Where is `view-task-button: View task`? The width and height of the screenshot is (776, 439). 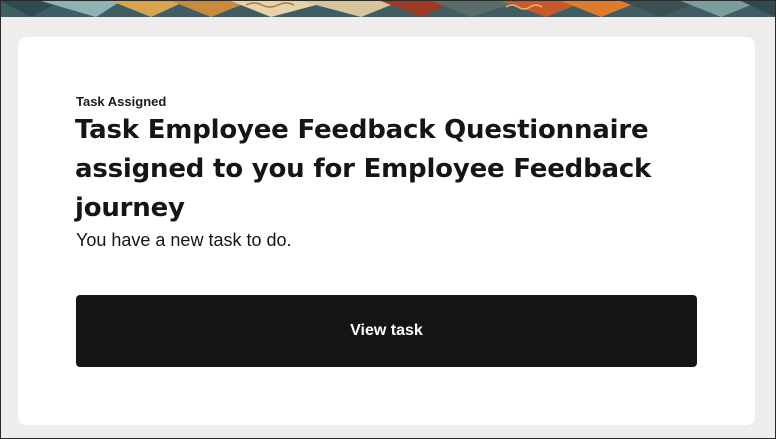 view-task-button: View task is located at coordinates (386, 331).